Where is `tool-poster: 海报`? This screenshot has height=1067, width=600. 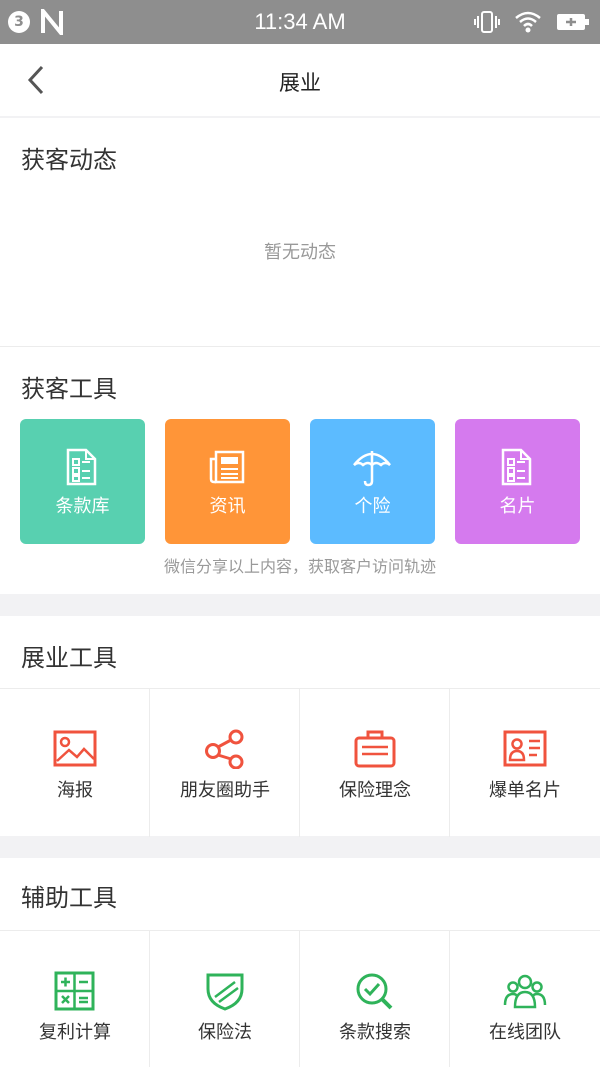
tool-poster: 海报 is located at coordinates (75, 763).